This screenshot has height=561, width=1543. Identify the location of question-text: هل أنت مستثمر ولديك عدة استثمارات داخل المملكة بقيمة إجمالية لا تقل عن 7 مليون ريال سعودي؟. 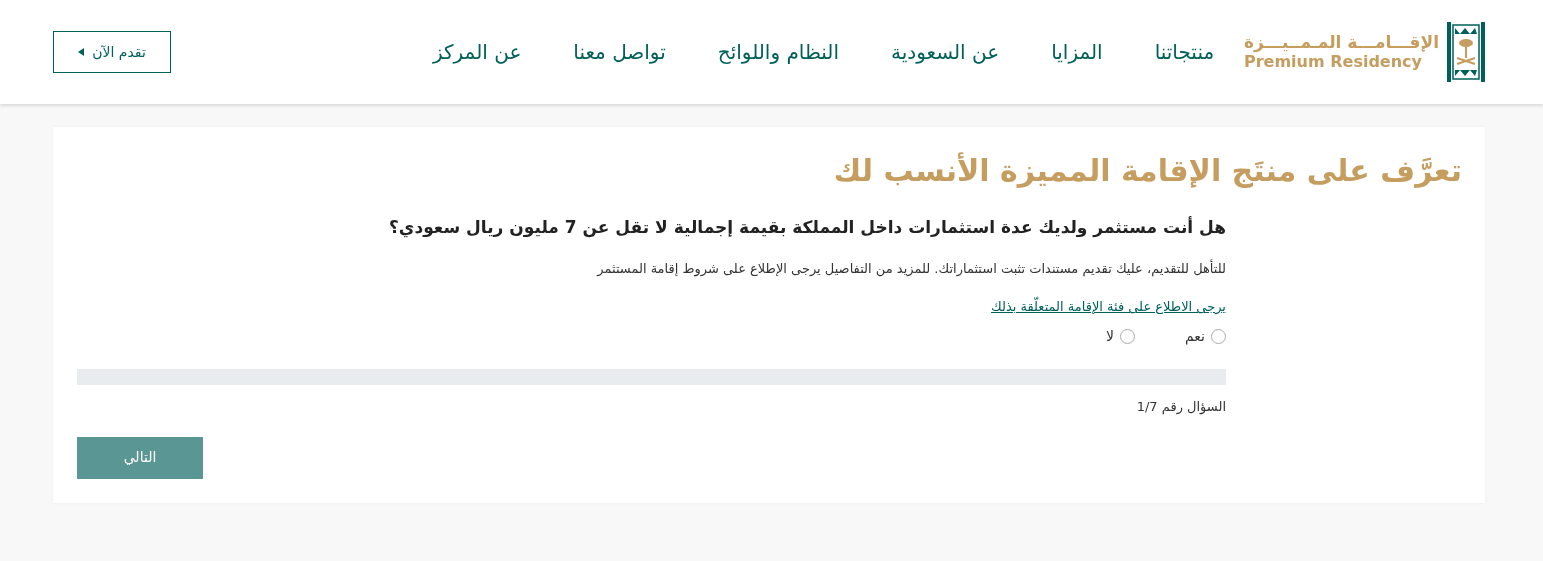
(807, 227).